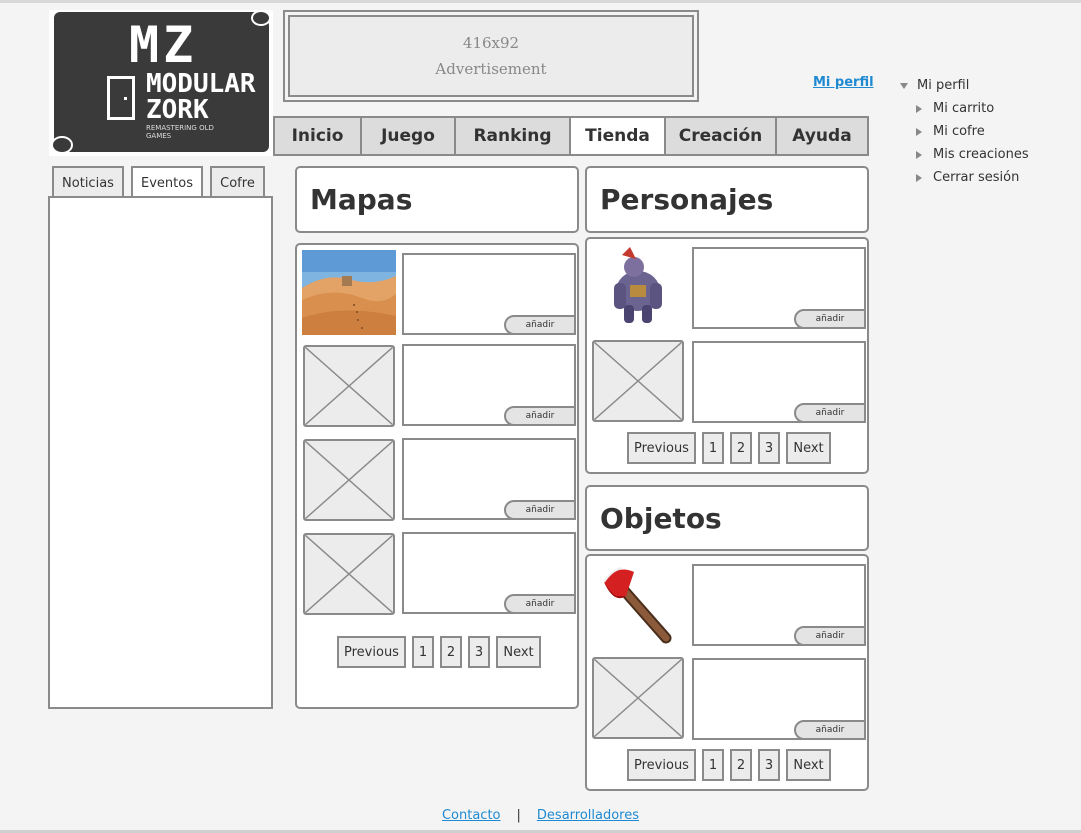 The width and height of the screenshot is (1081, 833). Describe the element at coordinates (437, 199) in the screenshot. I see `section-title-mapas: Mapas` at that location.